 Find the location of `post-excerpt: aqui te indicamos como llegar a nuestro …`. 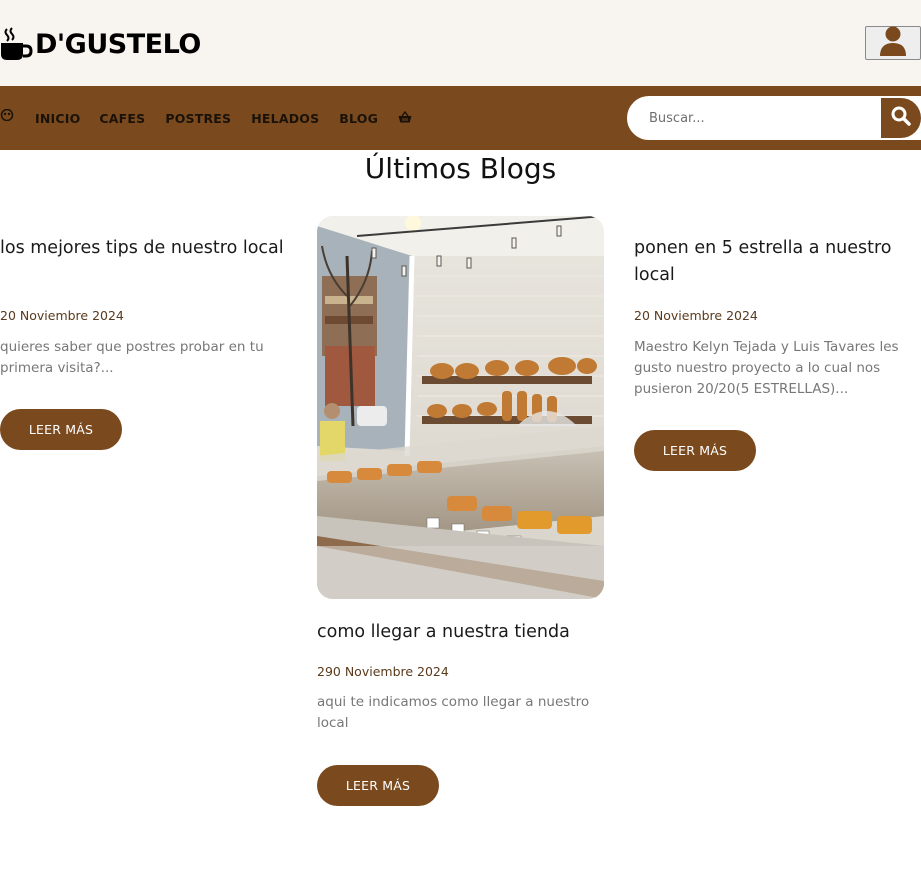

post-excerpt: aqui te indicamos como llegar a nuestro … is located at coordinates (453, 712).